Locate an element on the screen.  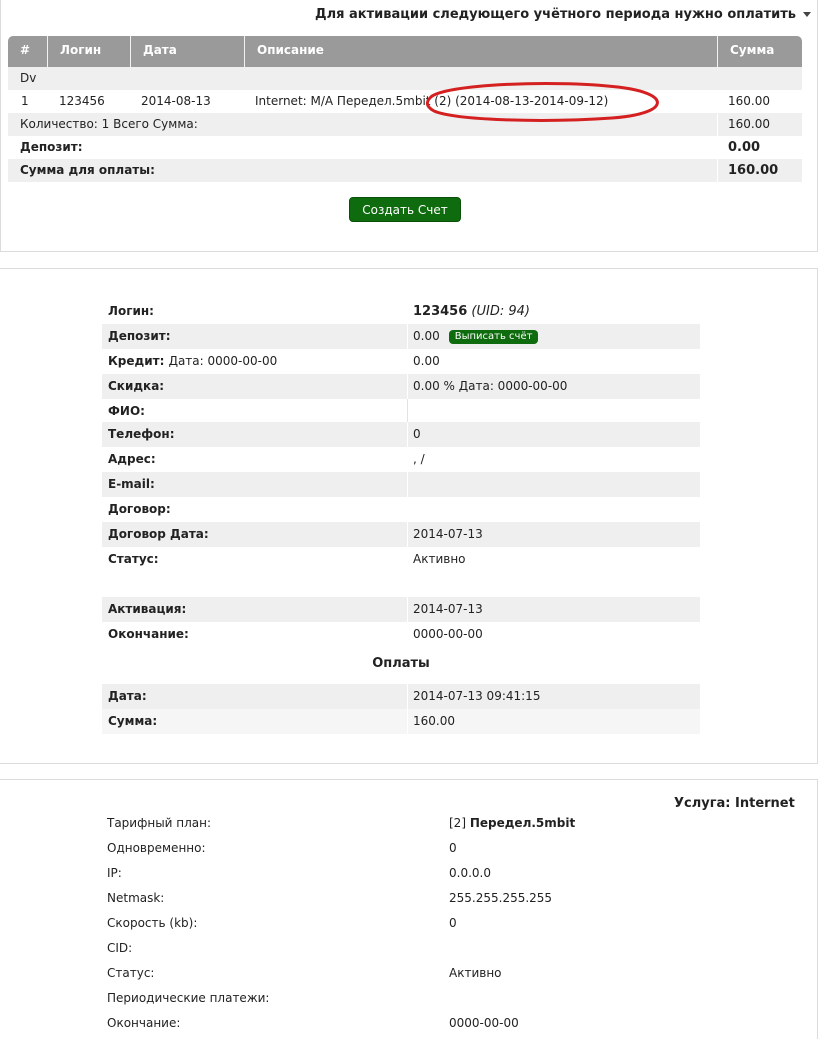
service-row-cid: CID: is located at coordinates (407, 948).